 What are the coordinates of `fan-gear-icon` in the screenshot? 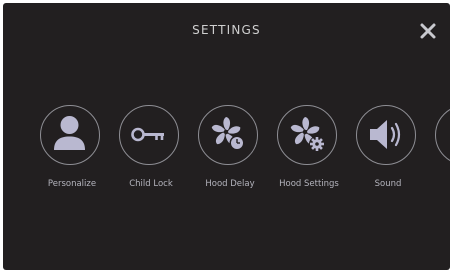 It's located at (307, 134).